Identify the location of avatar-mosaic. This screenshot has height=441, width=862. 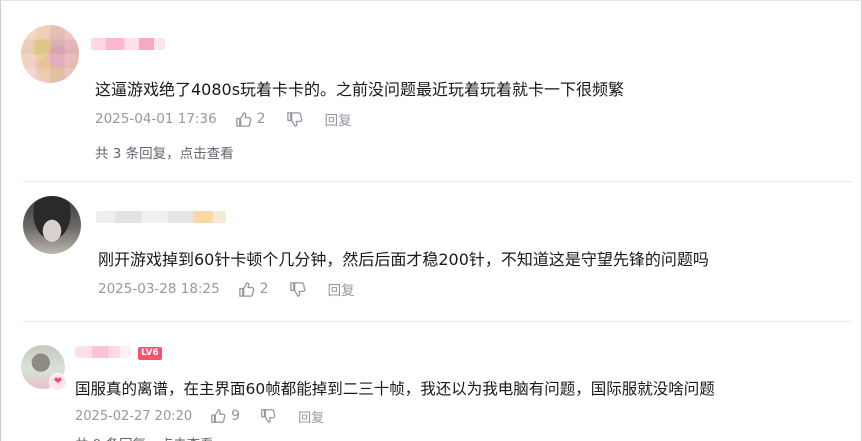
(50, 54).